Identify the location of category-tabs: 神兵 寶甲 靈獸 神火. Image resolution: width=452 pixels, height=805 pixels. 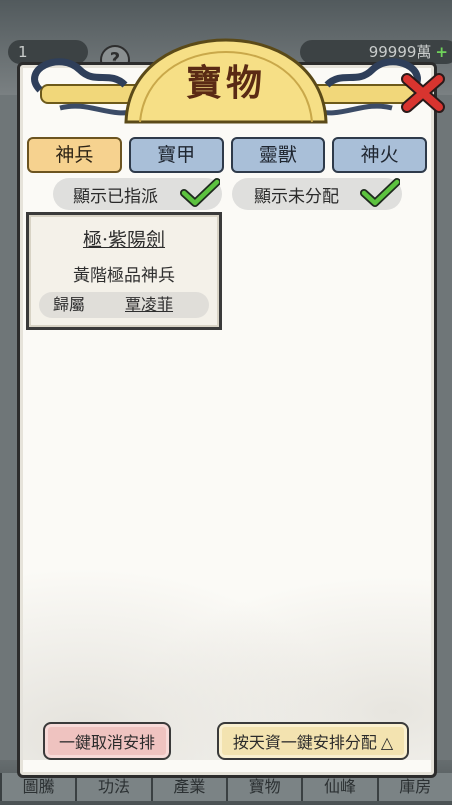
(227, 155).